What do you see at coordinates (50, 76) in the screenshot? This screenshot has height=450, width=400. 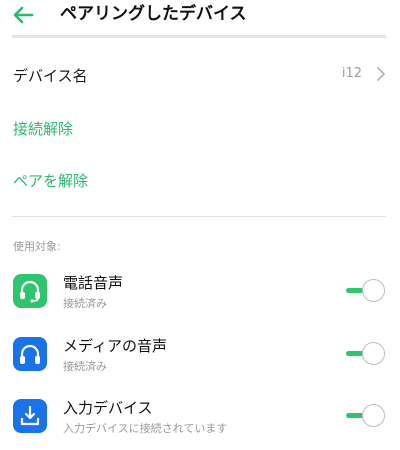 I see `device-name-label: デバイス名` at bounding box center [50, 76].